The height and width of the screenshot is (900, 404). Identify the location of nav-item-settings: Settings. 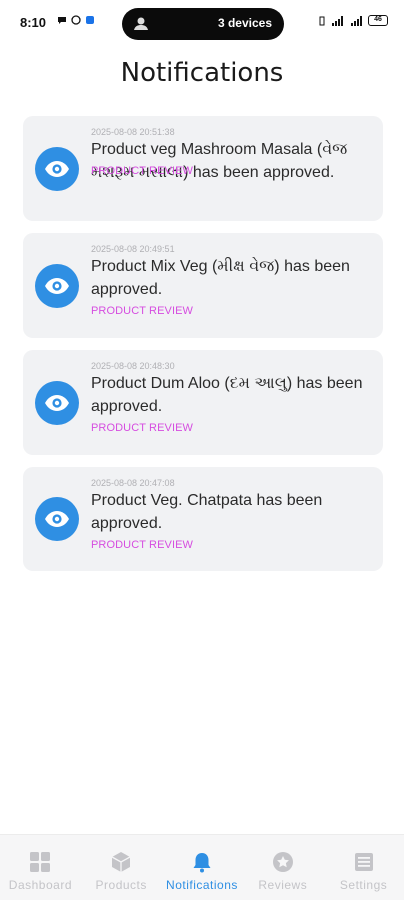
(363, 867).